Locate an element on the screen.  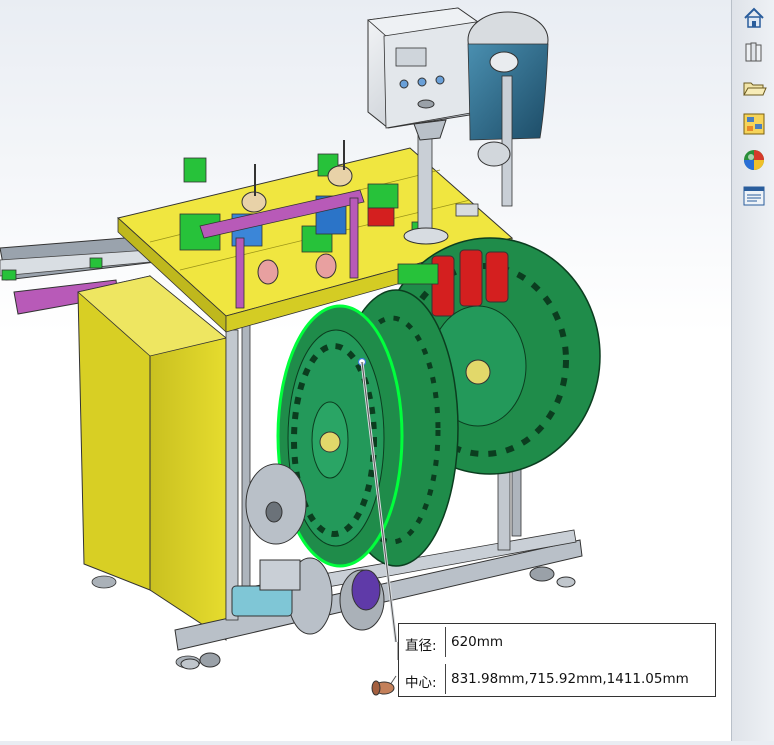
appearances-button is located at coordinates (753, 159).